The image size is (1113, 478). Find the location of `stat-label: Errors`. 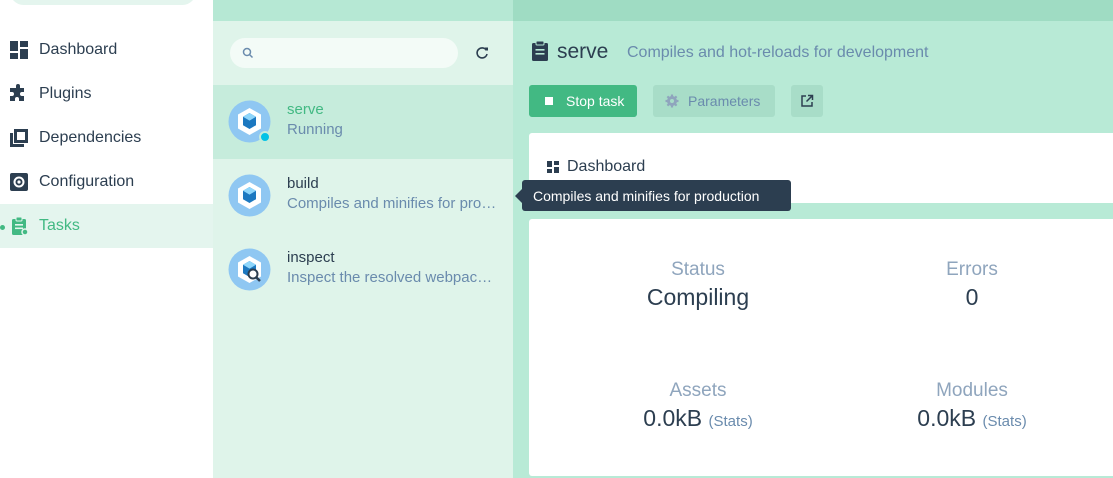

stat-label: Errors is located at coordinates (972, 269).